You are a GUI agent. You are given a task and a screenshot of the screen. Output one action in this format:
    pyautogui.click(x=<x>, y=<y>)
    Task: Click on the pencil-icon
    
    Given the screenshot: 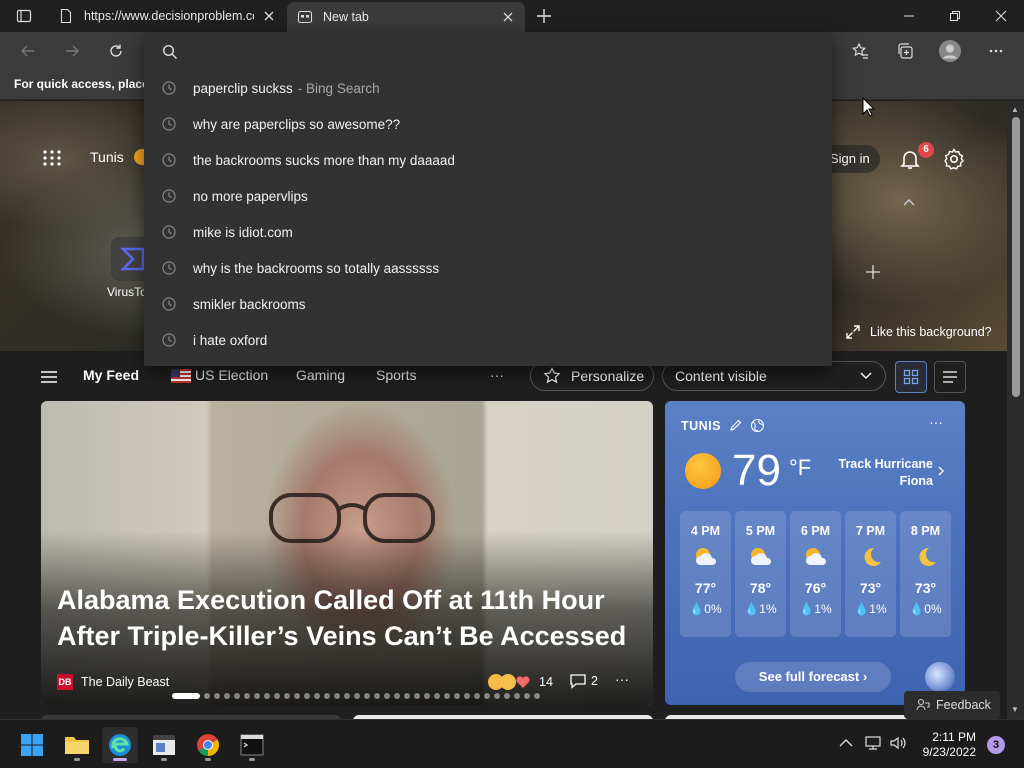 What is the action you would take?
    pyautogui.click(x=735, y=425)
    